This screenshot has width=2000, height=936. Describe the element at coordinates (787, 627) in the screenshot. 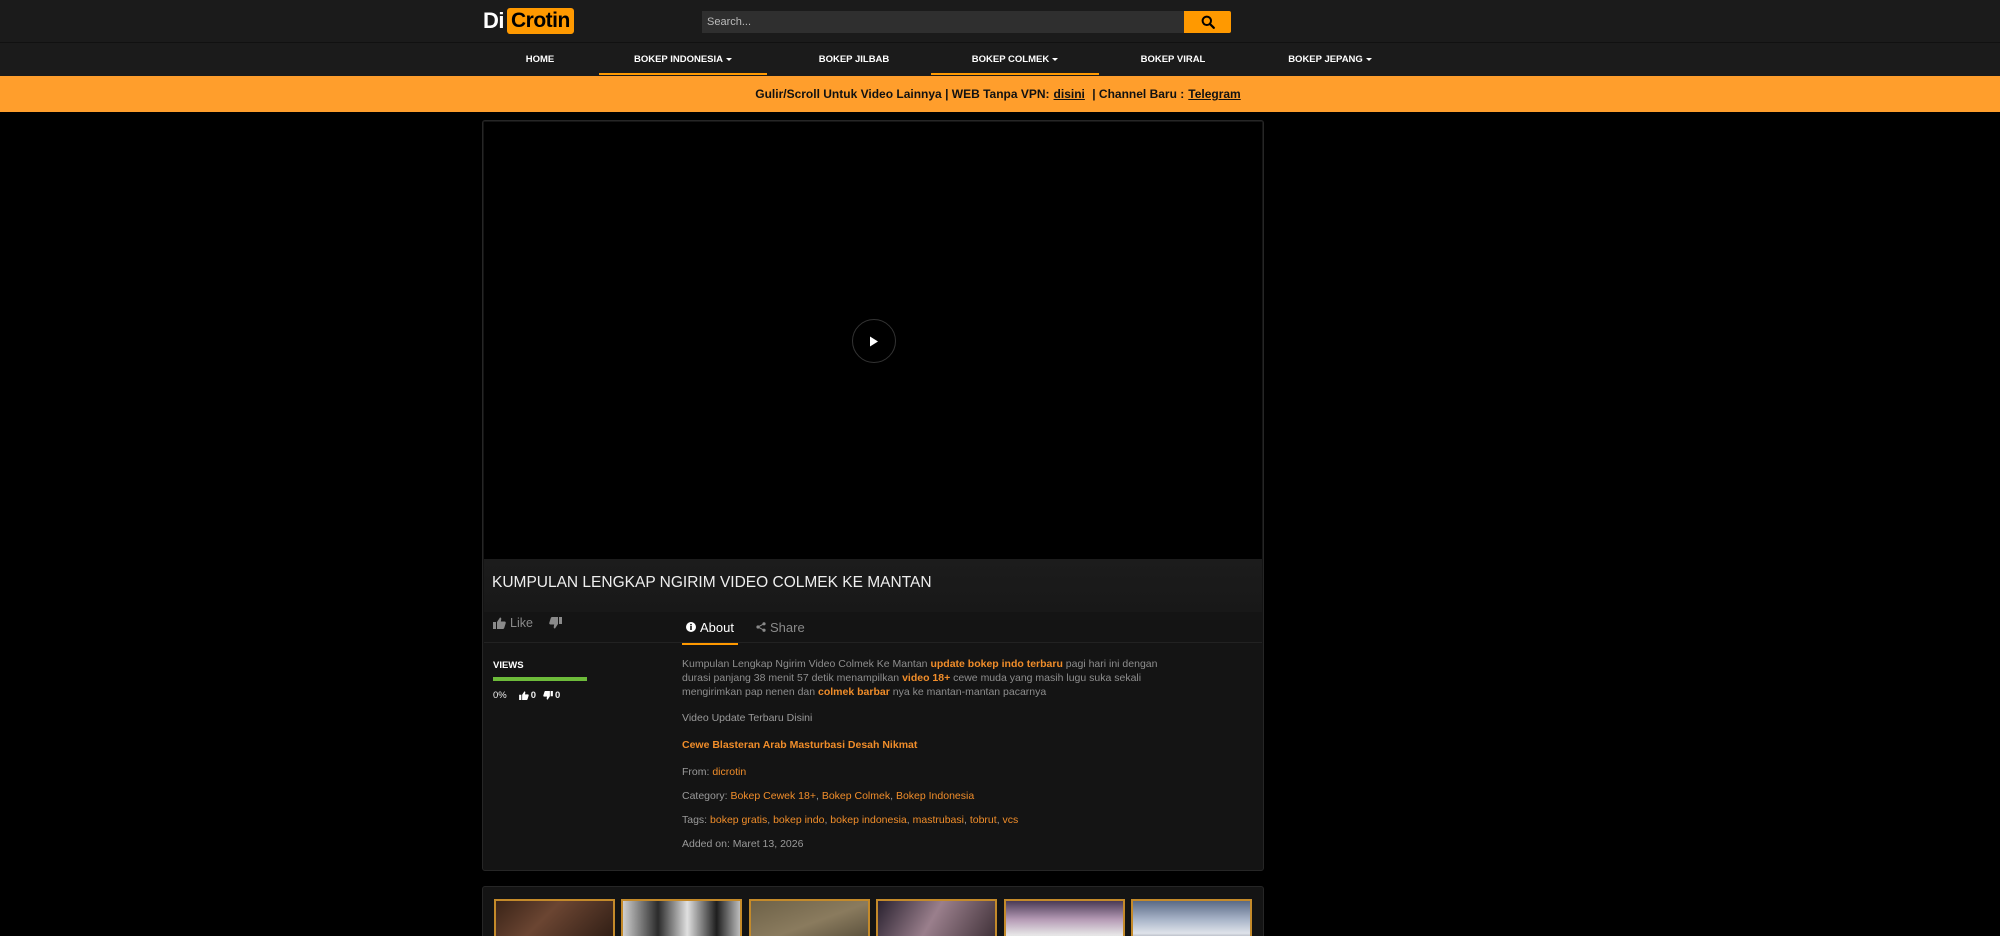

I see `tab-share-label: Share` at that location.